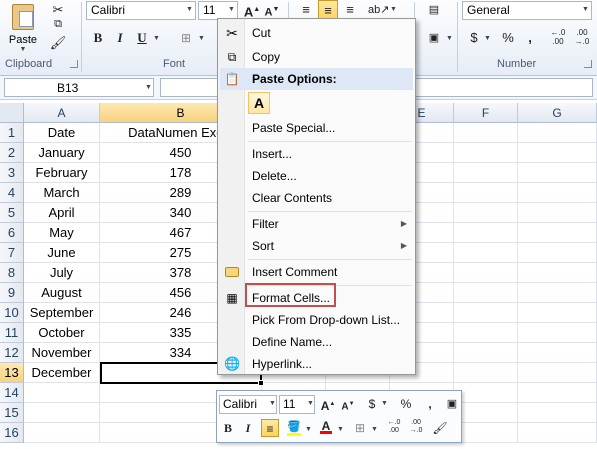 This screenshot has height=449, width=597. I want to click on cell-a: April, so click(62, 213).